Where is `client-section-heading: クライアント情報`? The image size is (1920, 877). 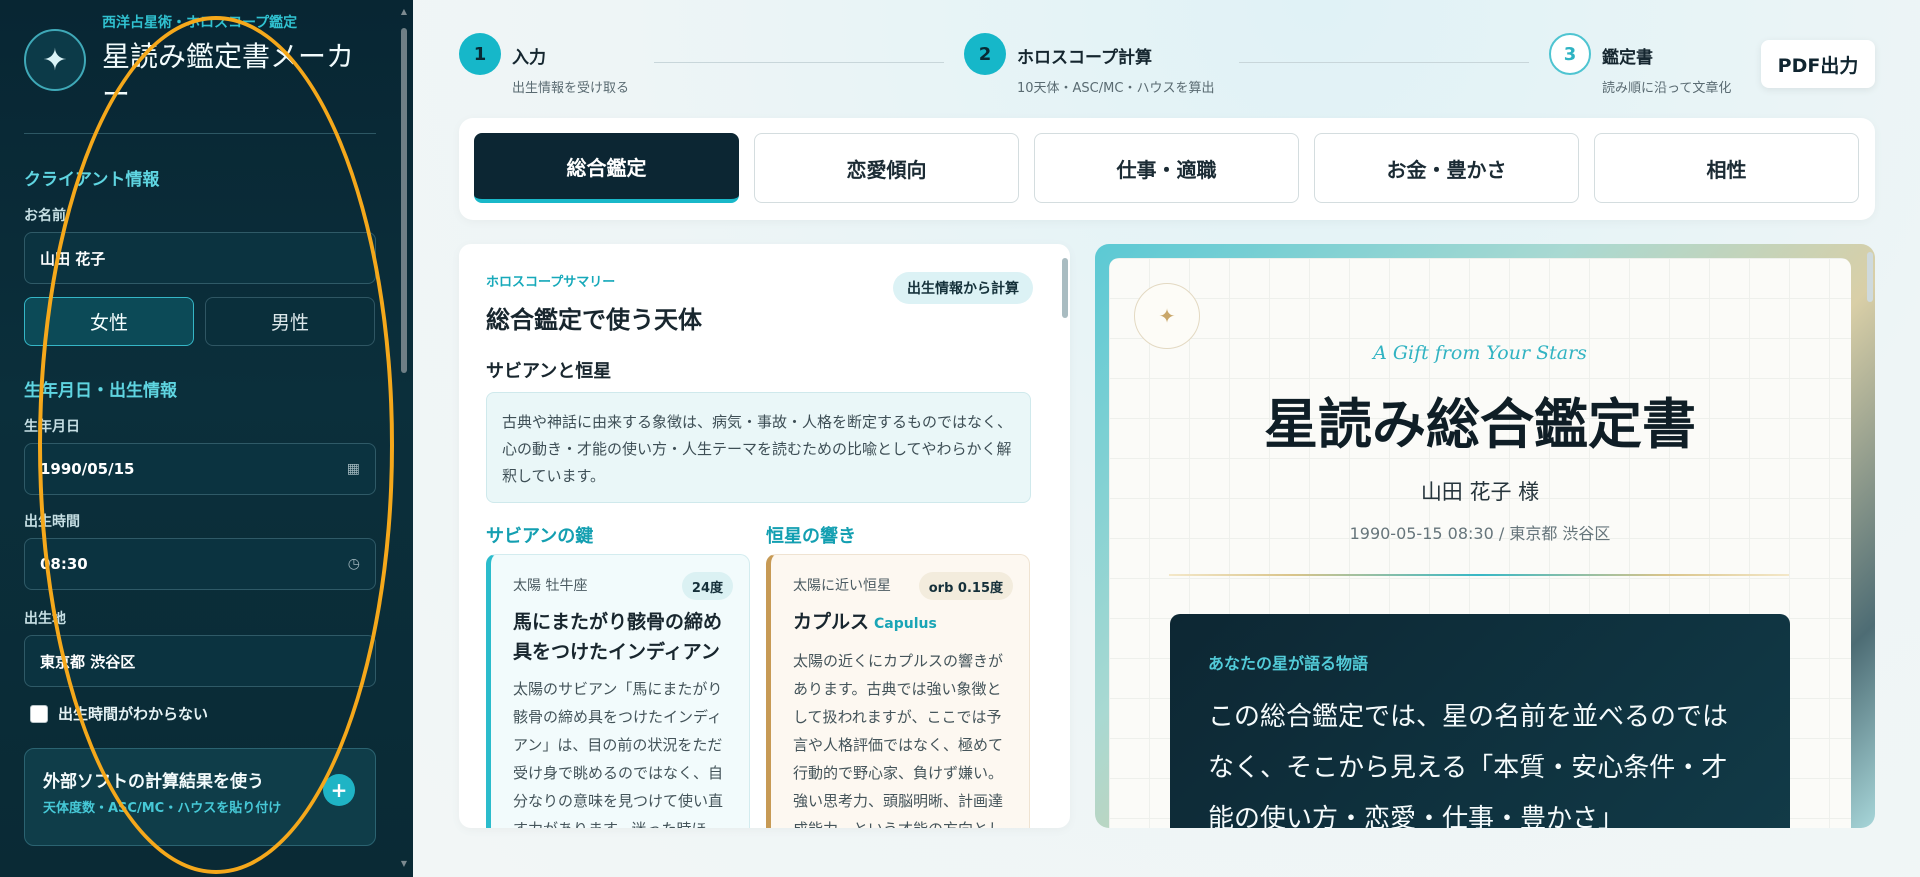 client-section-heading: クライアント情報 is located at coordinates (92, 180).